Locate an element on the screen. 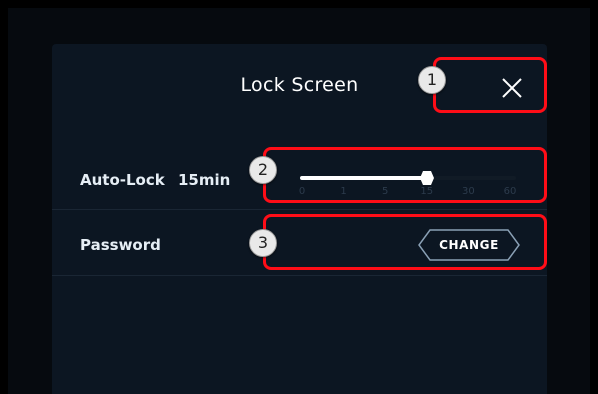 The image size is (598, 394). auto-lock-value: 15min is located at coordinates (204, 180).